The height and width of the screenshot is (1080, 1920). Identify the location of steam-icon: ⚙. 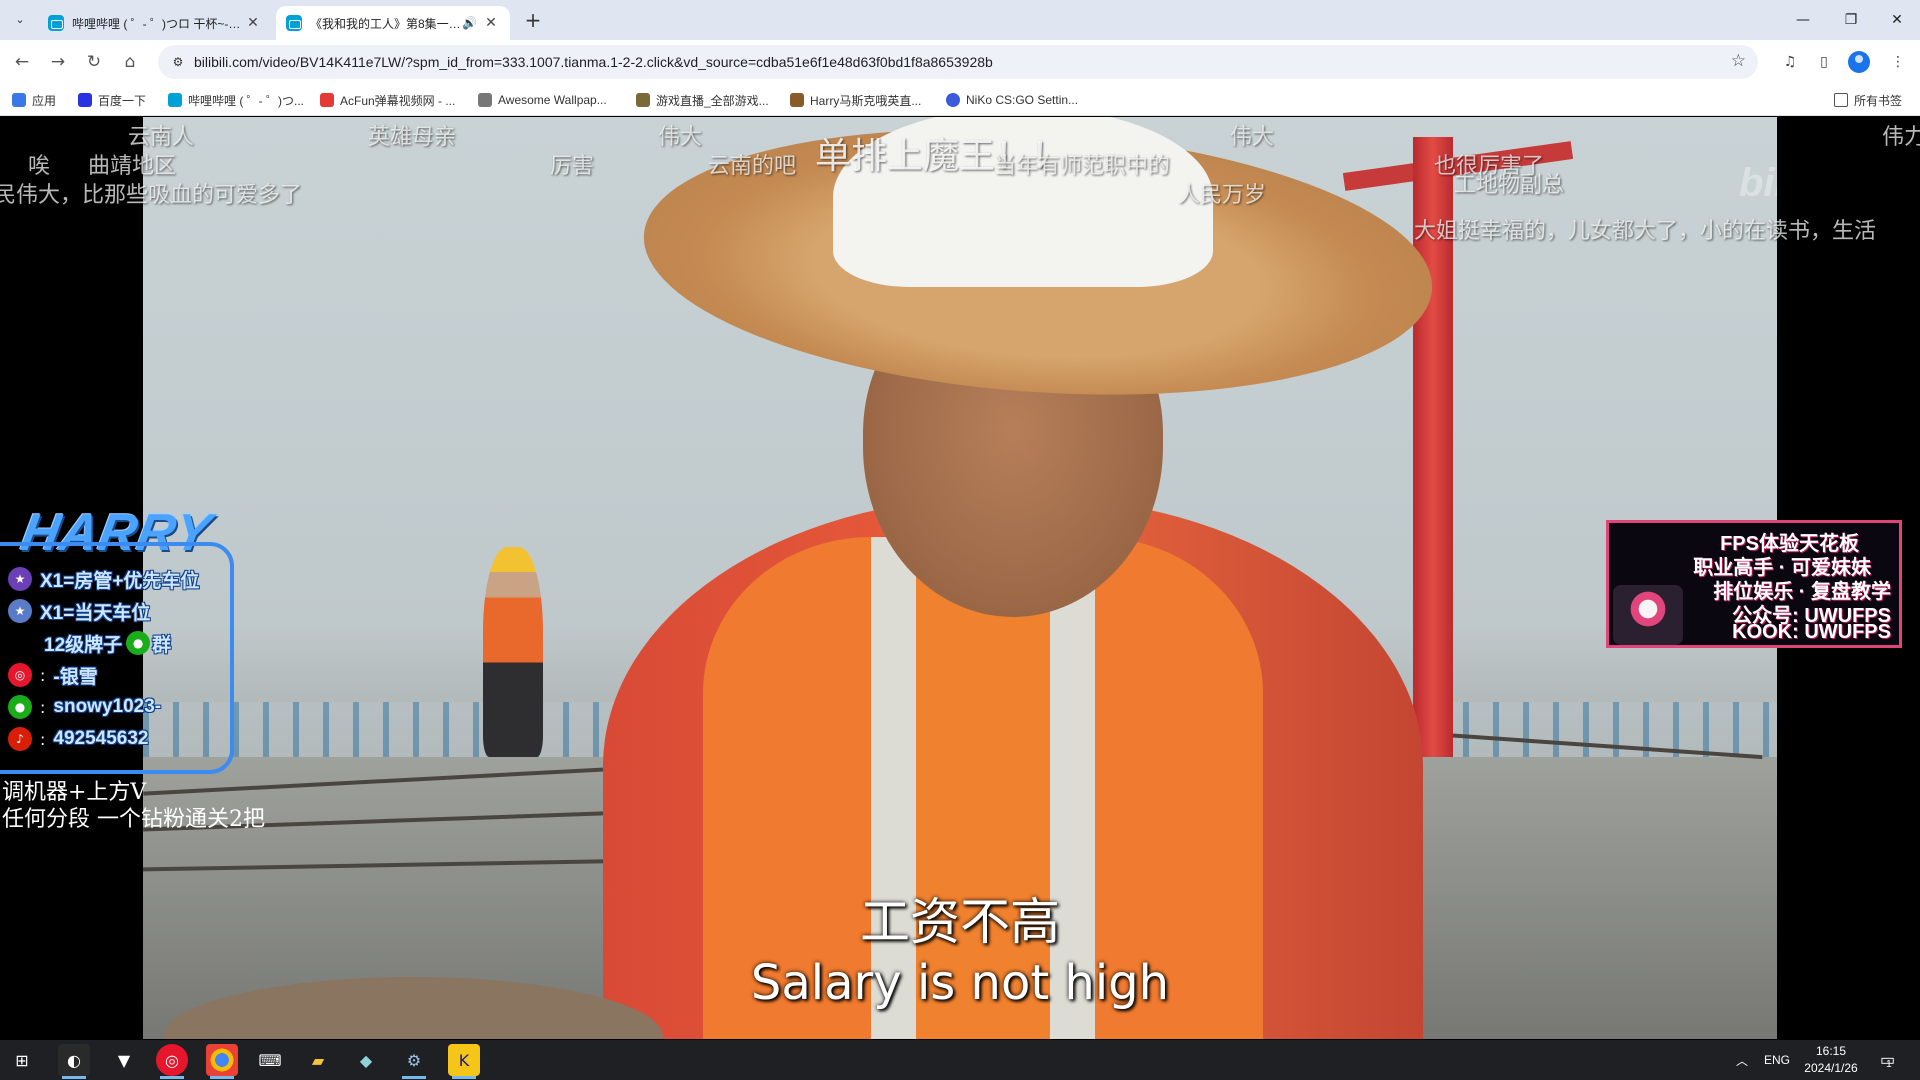
(414, 1061).